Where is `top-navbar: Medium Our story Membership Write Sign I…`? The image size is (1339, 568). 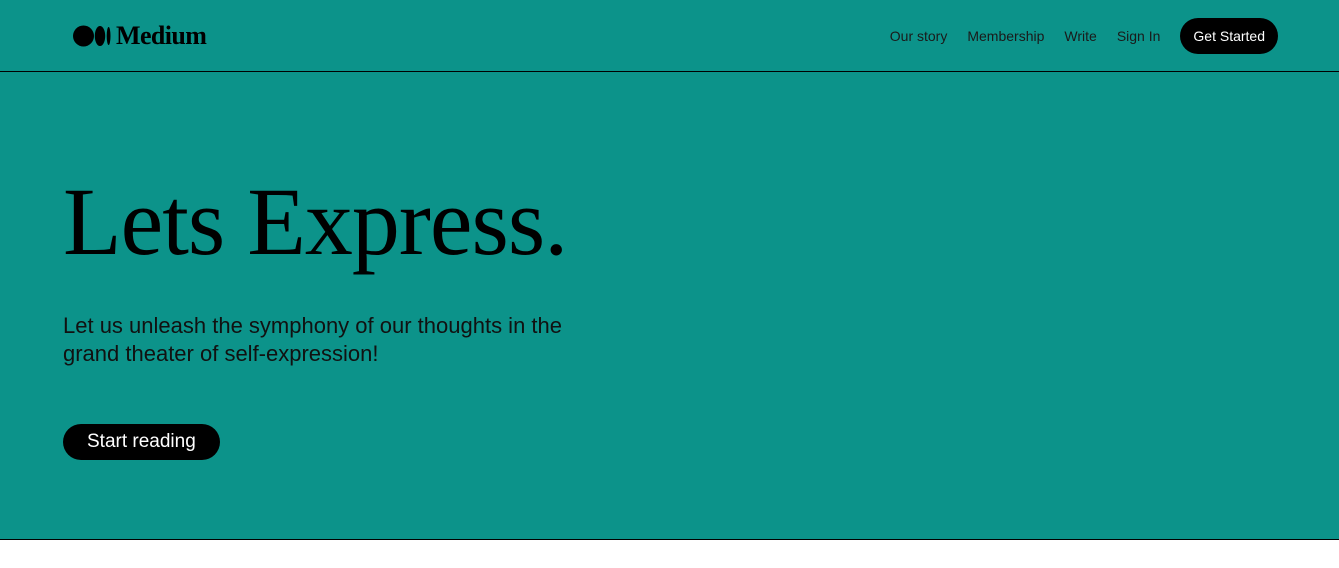 top-navbar: Medium Our story Membership Write Sign I… is located at coordinates (669, 36).